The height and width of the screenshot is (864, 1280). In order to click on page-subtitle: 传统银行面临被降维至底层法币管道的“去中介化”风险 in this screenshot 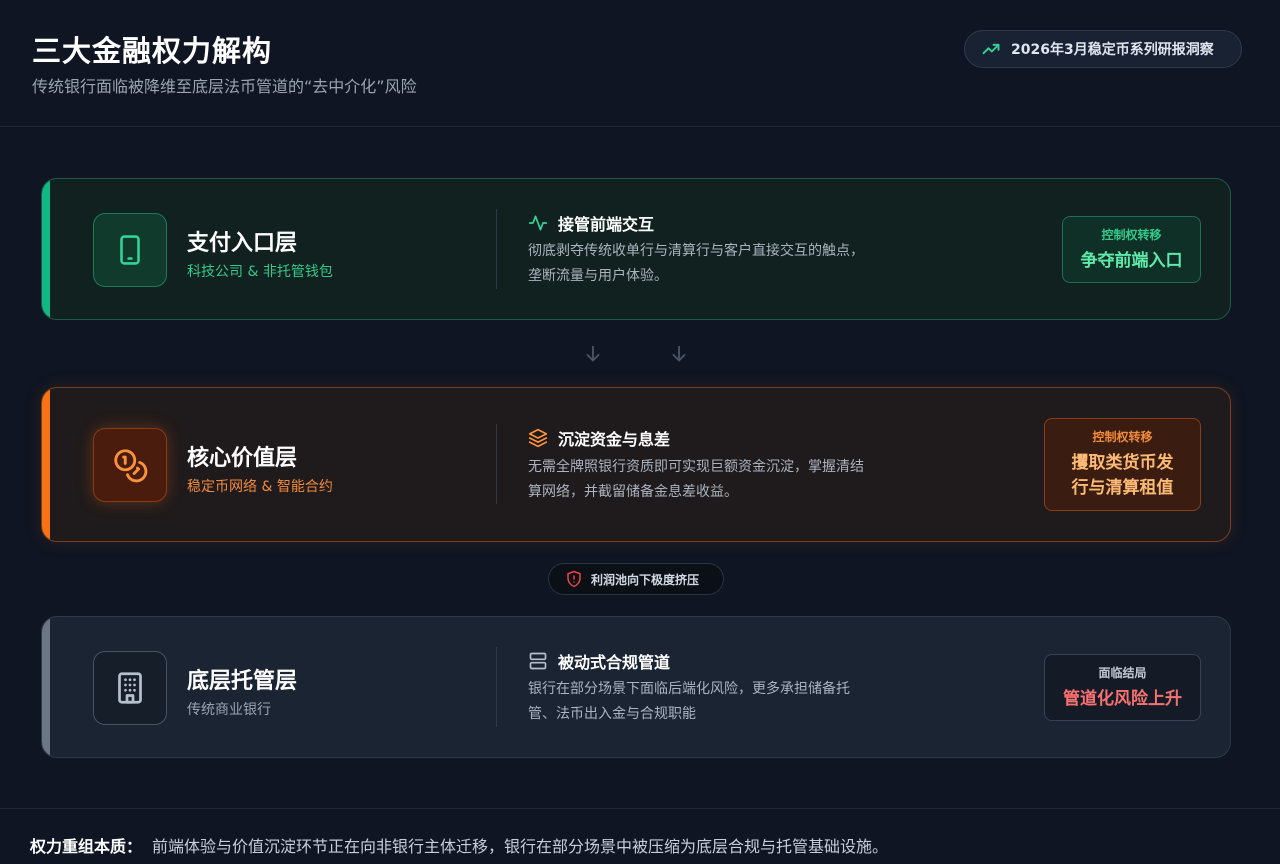, I will do `click(224, 86)`.